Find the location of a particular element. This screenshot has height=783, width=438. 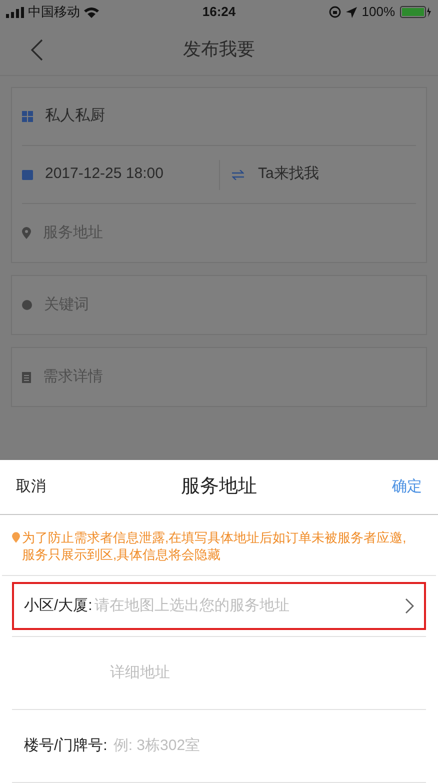

text-field: 例: 3栋302室 is located at coordinates (263, 746).